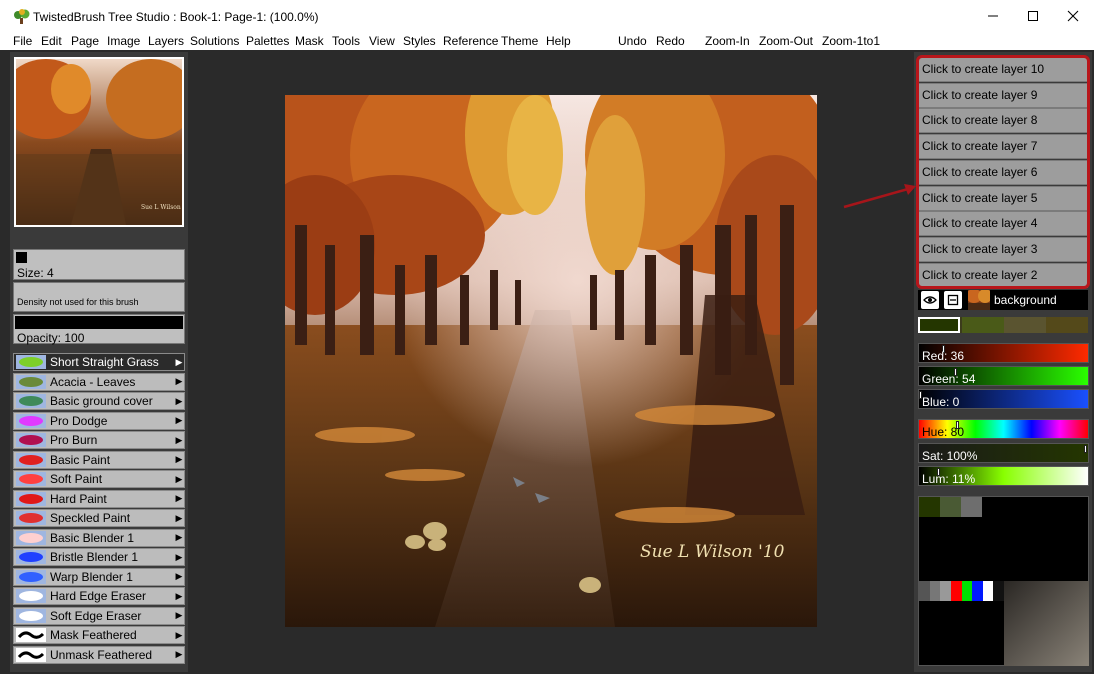 The width and height of the screenshot is (1100, 680). Describe the element at coordinates (31, 440) in the screenshot. I see `burn-brush-icon` at that location.